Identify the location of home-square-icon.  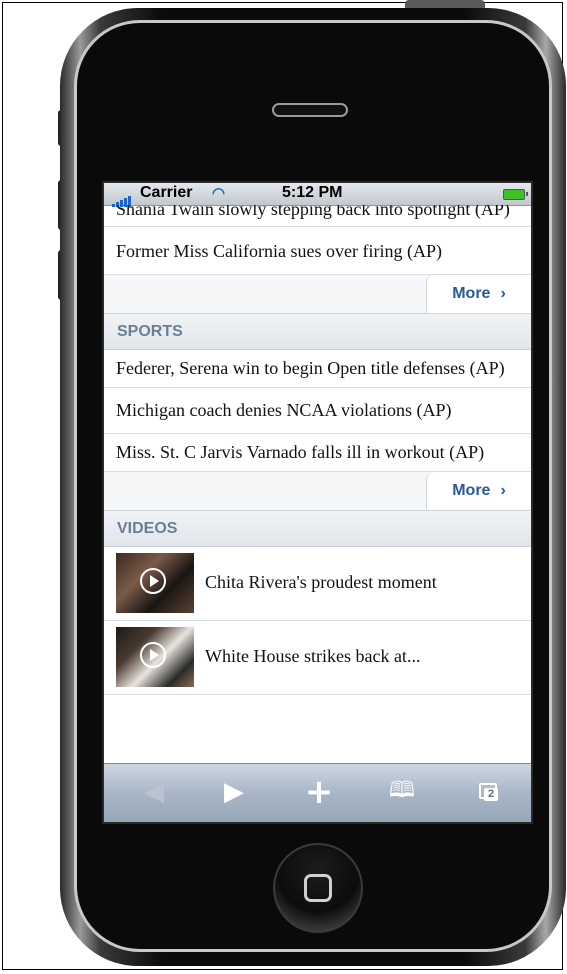
(318, 888).